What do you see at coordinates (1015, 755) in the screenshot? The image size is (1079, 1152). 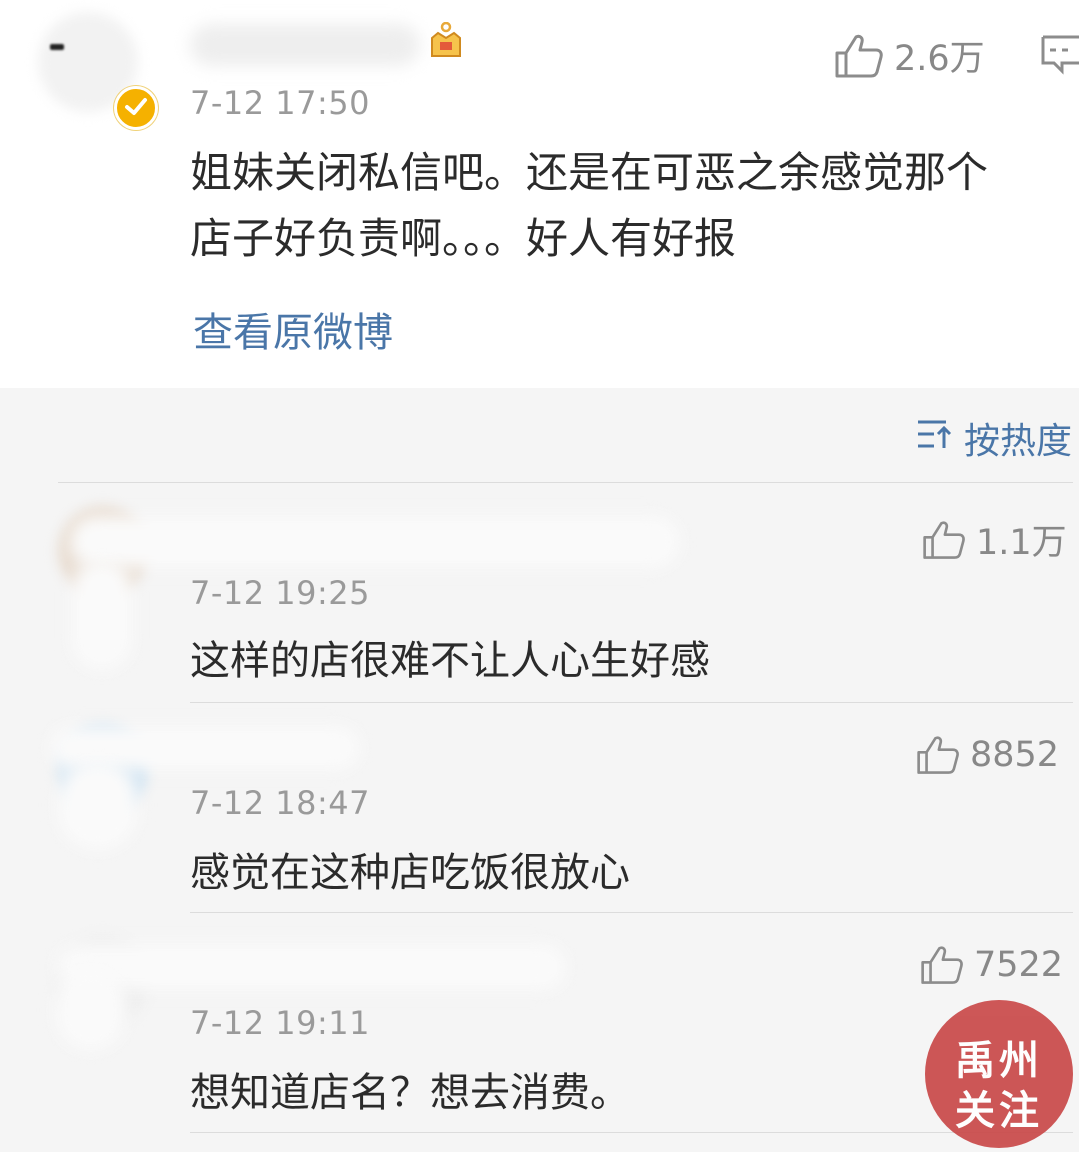 I see `comment-like-count: 8852` at bounding box center [1015, 755].